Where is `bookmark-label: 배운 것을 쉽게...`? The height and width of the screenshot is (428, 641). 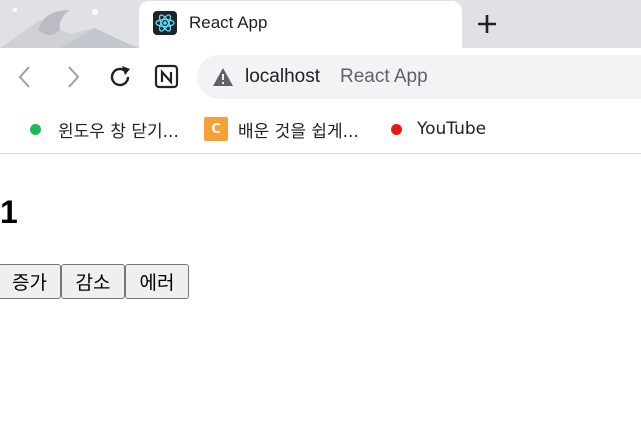 bookmark-label: 배운 것을 쉽게... is located at coordinates (298, 131).